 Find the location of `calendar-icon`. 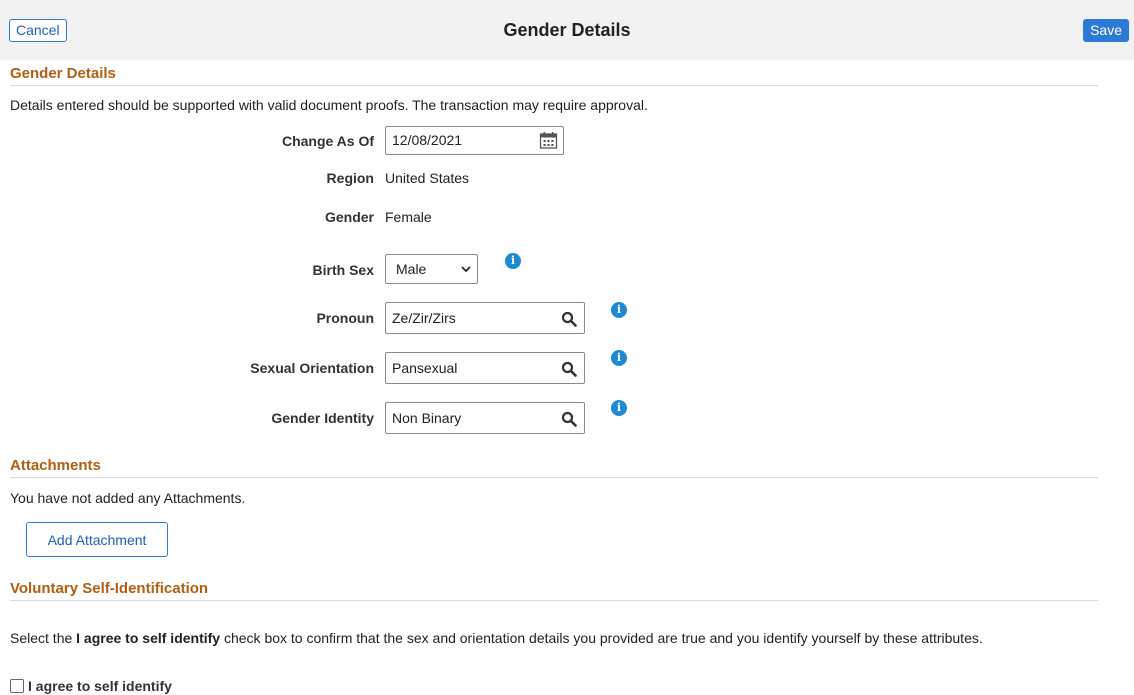

calendar-icon is located at coordinates (548, 140).